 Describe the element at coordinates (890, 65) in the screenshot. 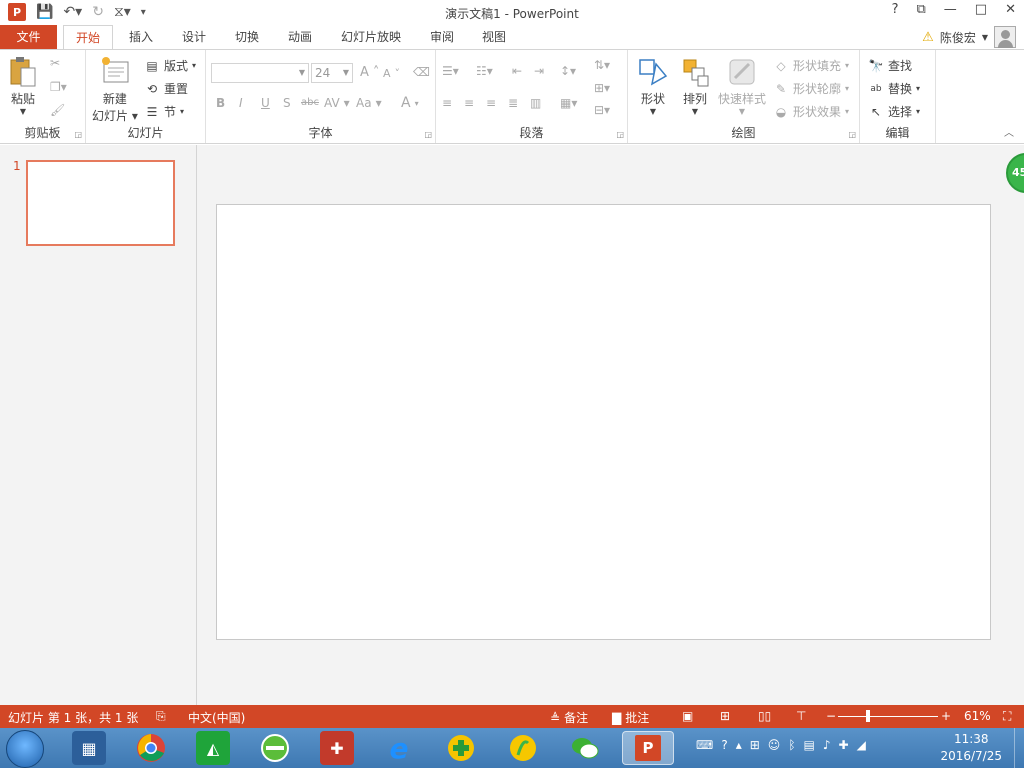

I see `find-button: 🔭 查找` at that location.